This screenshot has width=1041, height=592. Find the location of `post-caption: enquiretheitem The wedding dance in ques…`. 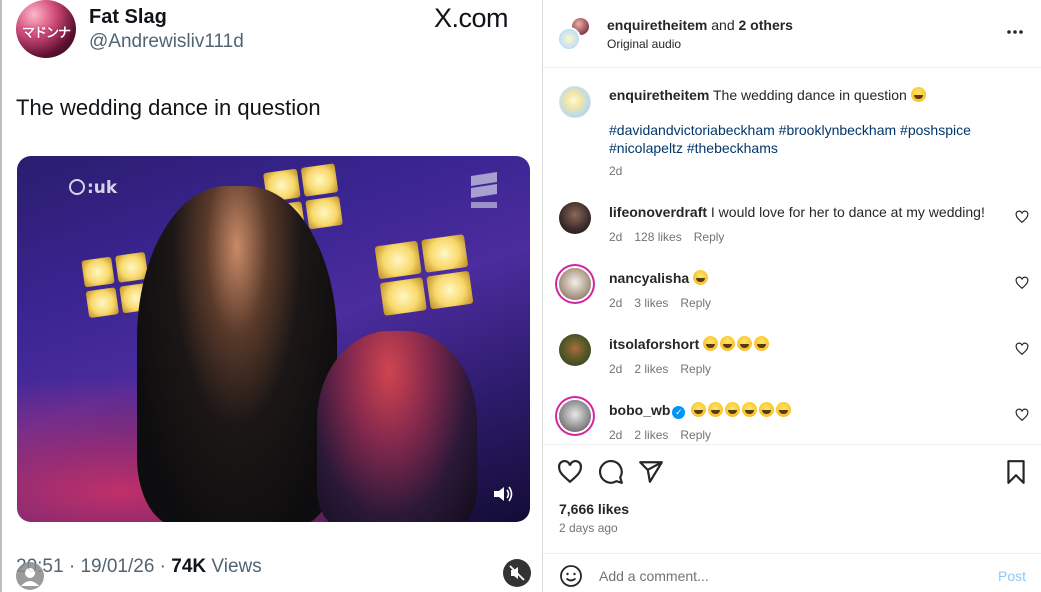

post-caption: enquiretheitem The wedding dance in ques… is located at coordinates (819, 95).